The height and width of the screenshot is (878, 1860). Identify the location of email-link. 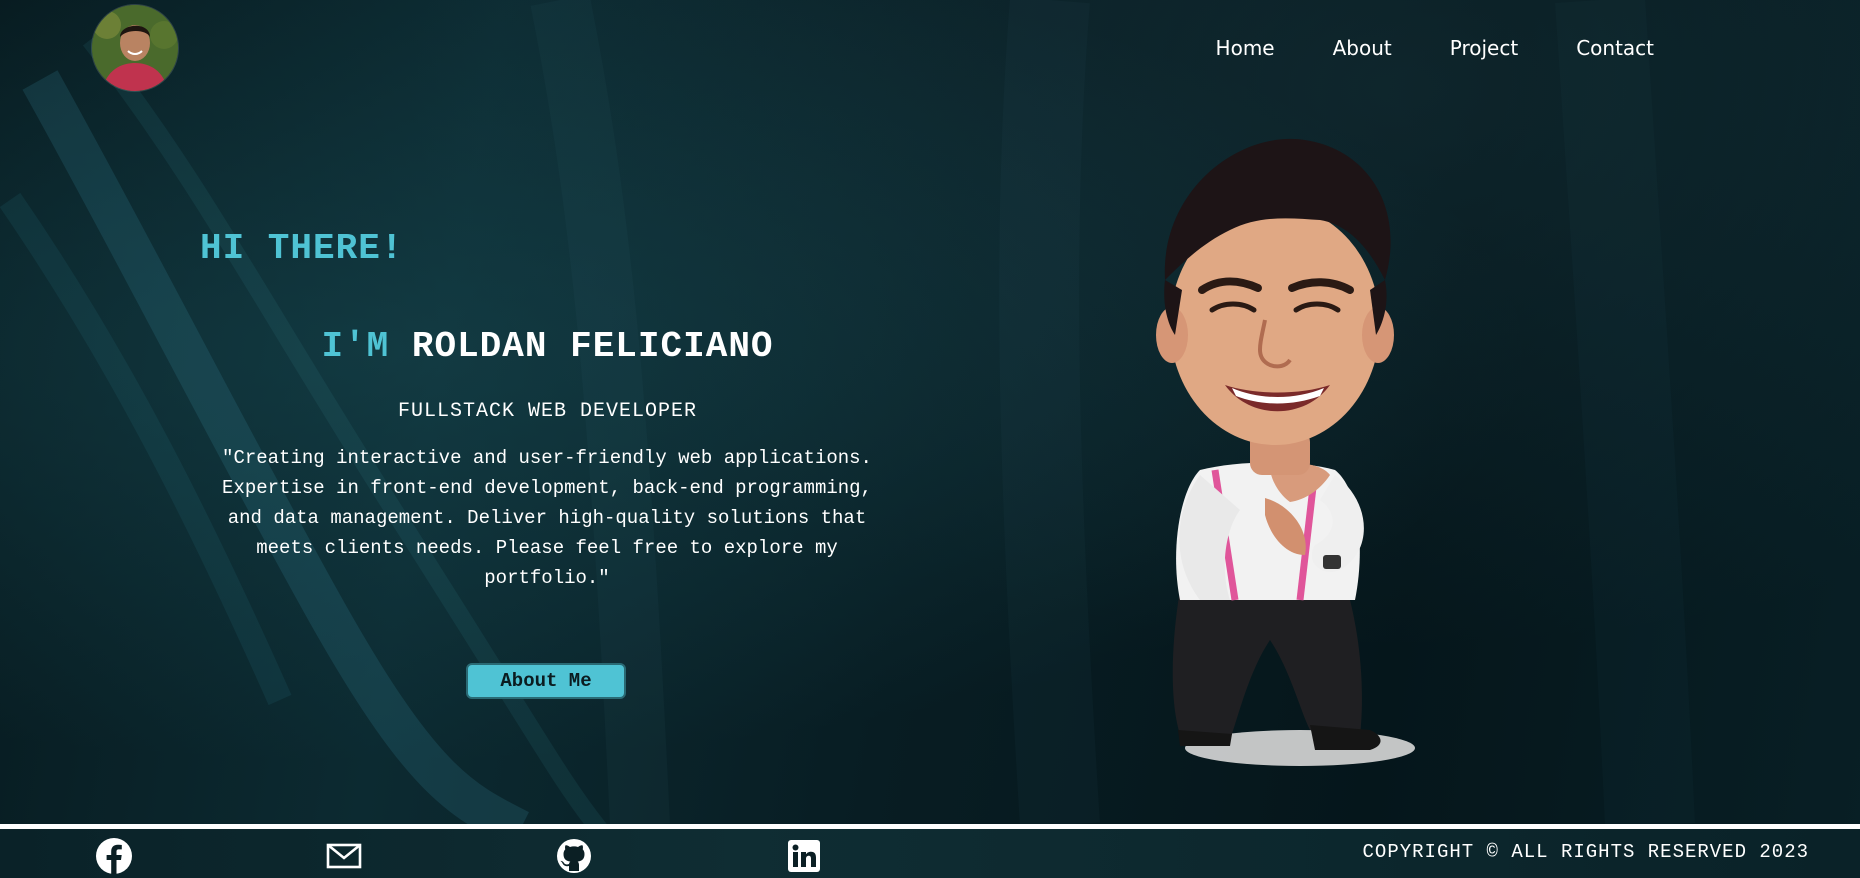
(344, 856).